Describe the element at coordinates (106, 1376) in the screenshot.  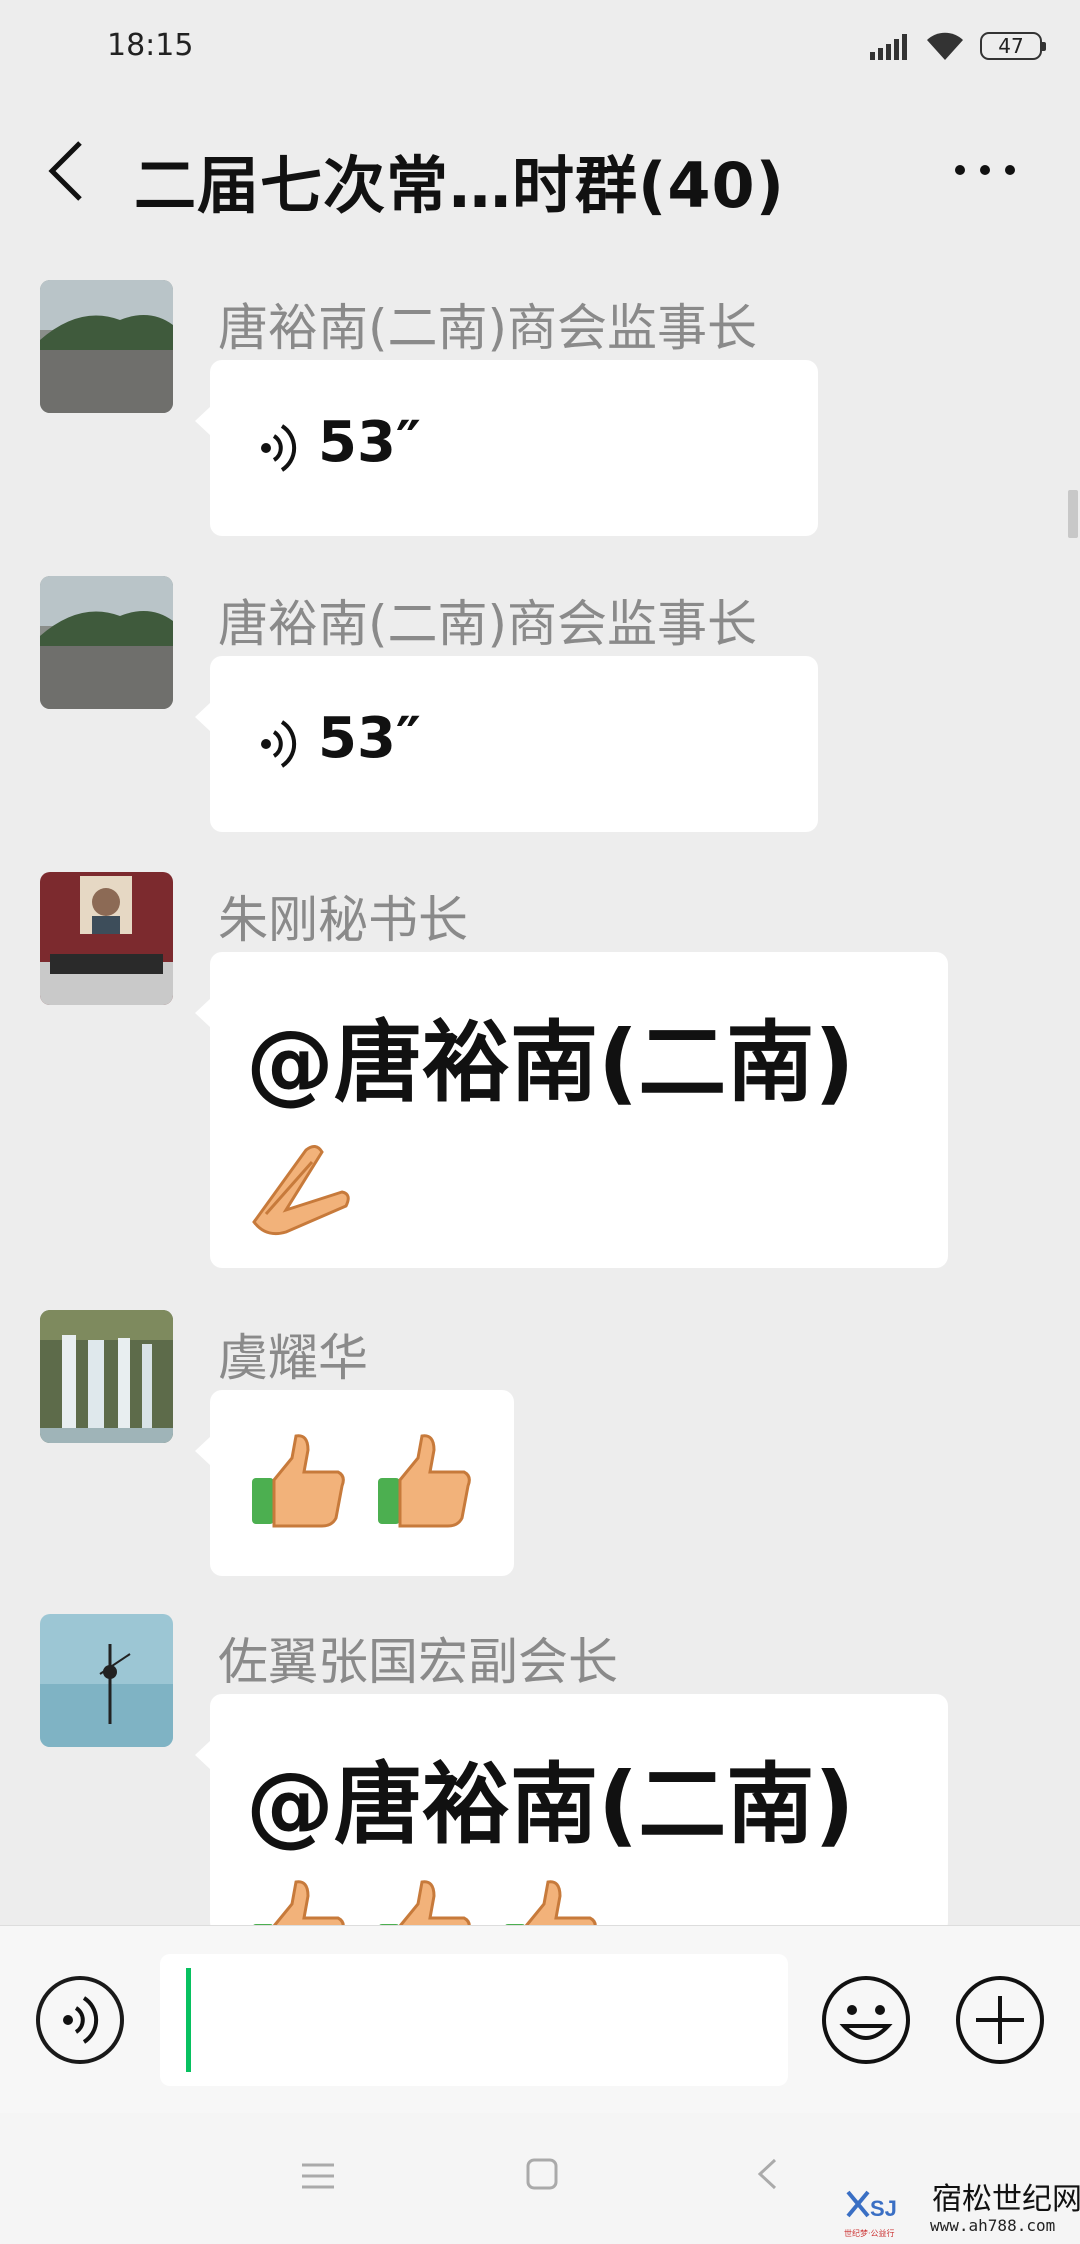
I see `avatar-waterfall` at that location.